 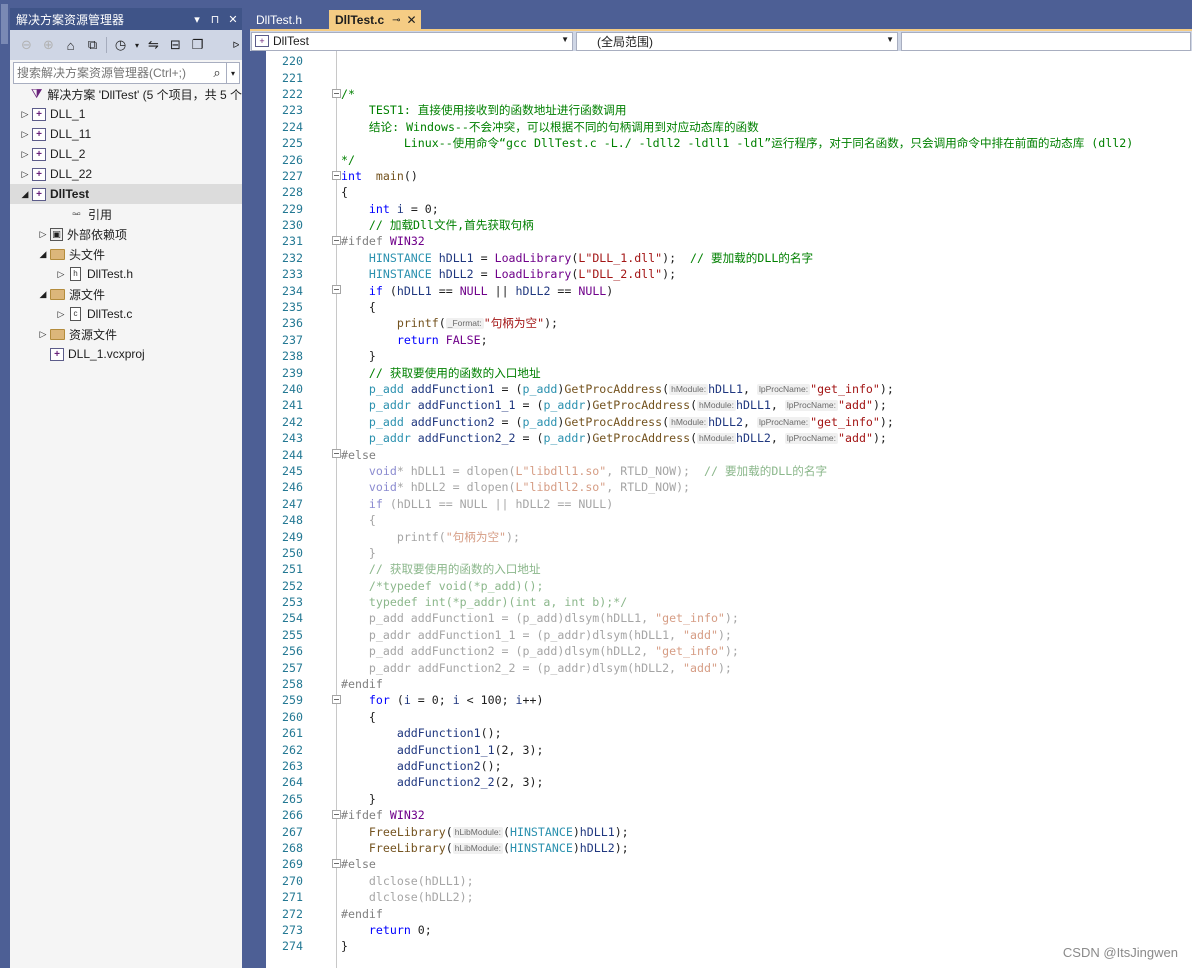 I want to click on document-tab-strip: DllTest.h DllTest.c ⊸ ✕, so click(x=721, y=19).